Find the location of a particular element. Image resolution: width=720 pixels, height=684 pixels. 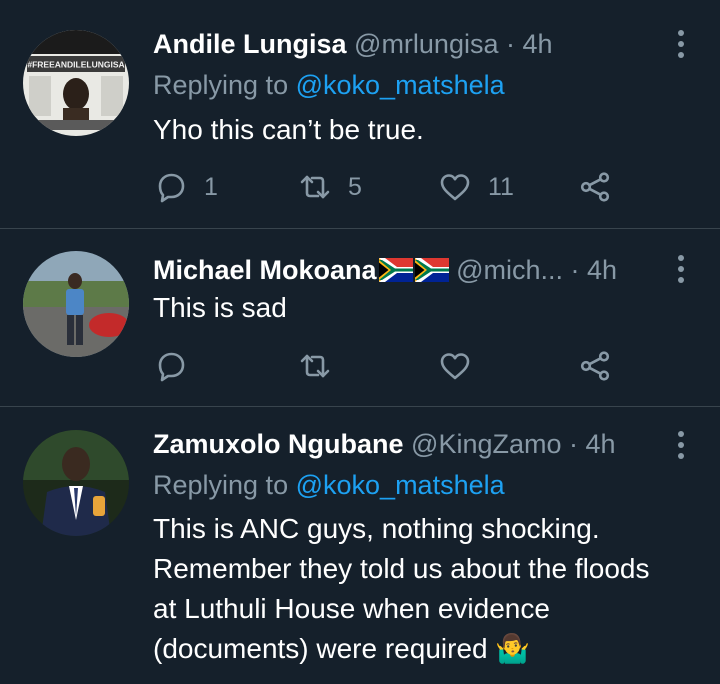

avatar: #FREEANDILELUNGISA is located at coordinates (76, 83).